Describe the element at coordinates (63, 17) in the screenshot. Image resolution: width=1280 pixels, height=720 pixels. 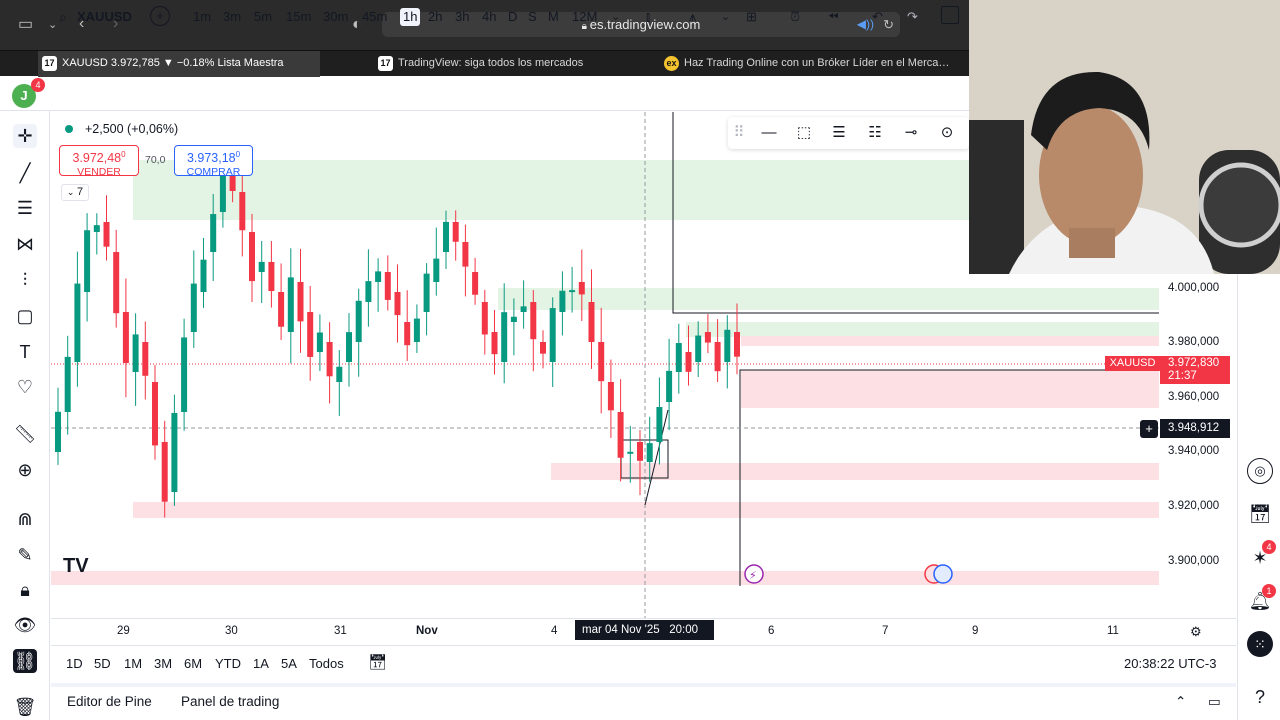
I see `search-icon: ⌕` at that location.